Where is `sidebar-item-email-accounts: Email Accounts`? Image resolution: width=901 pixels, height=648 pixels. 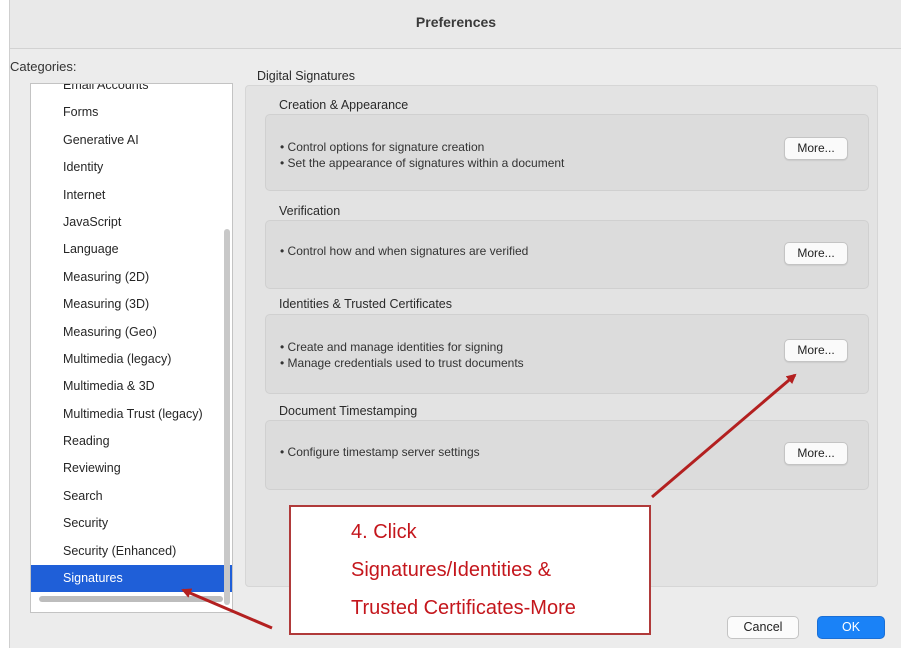
sidebar-item-email-accounts: Email Accounts is located at coordinates (131, 91).